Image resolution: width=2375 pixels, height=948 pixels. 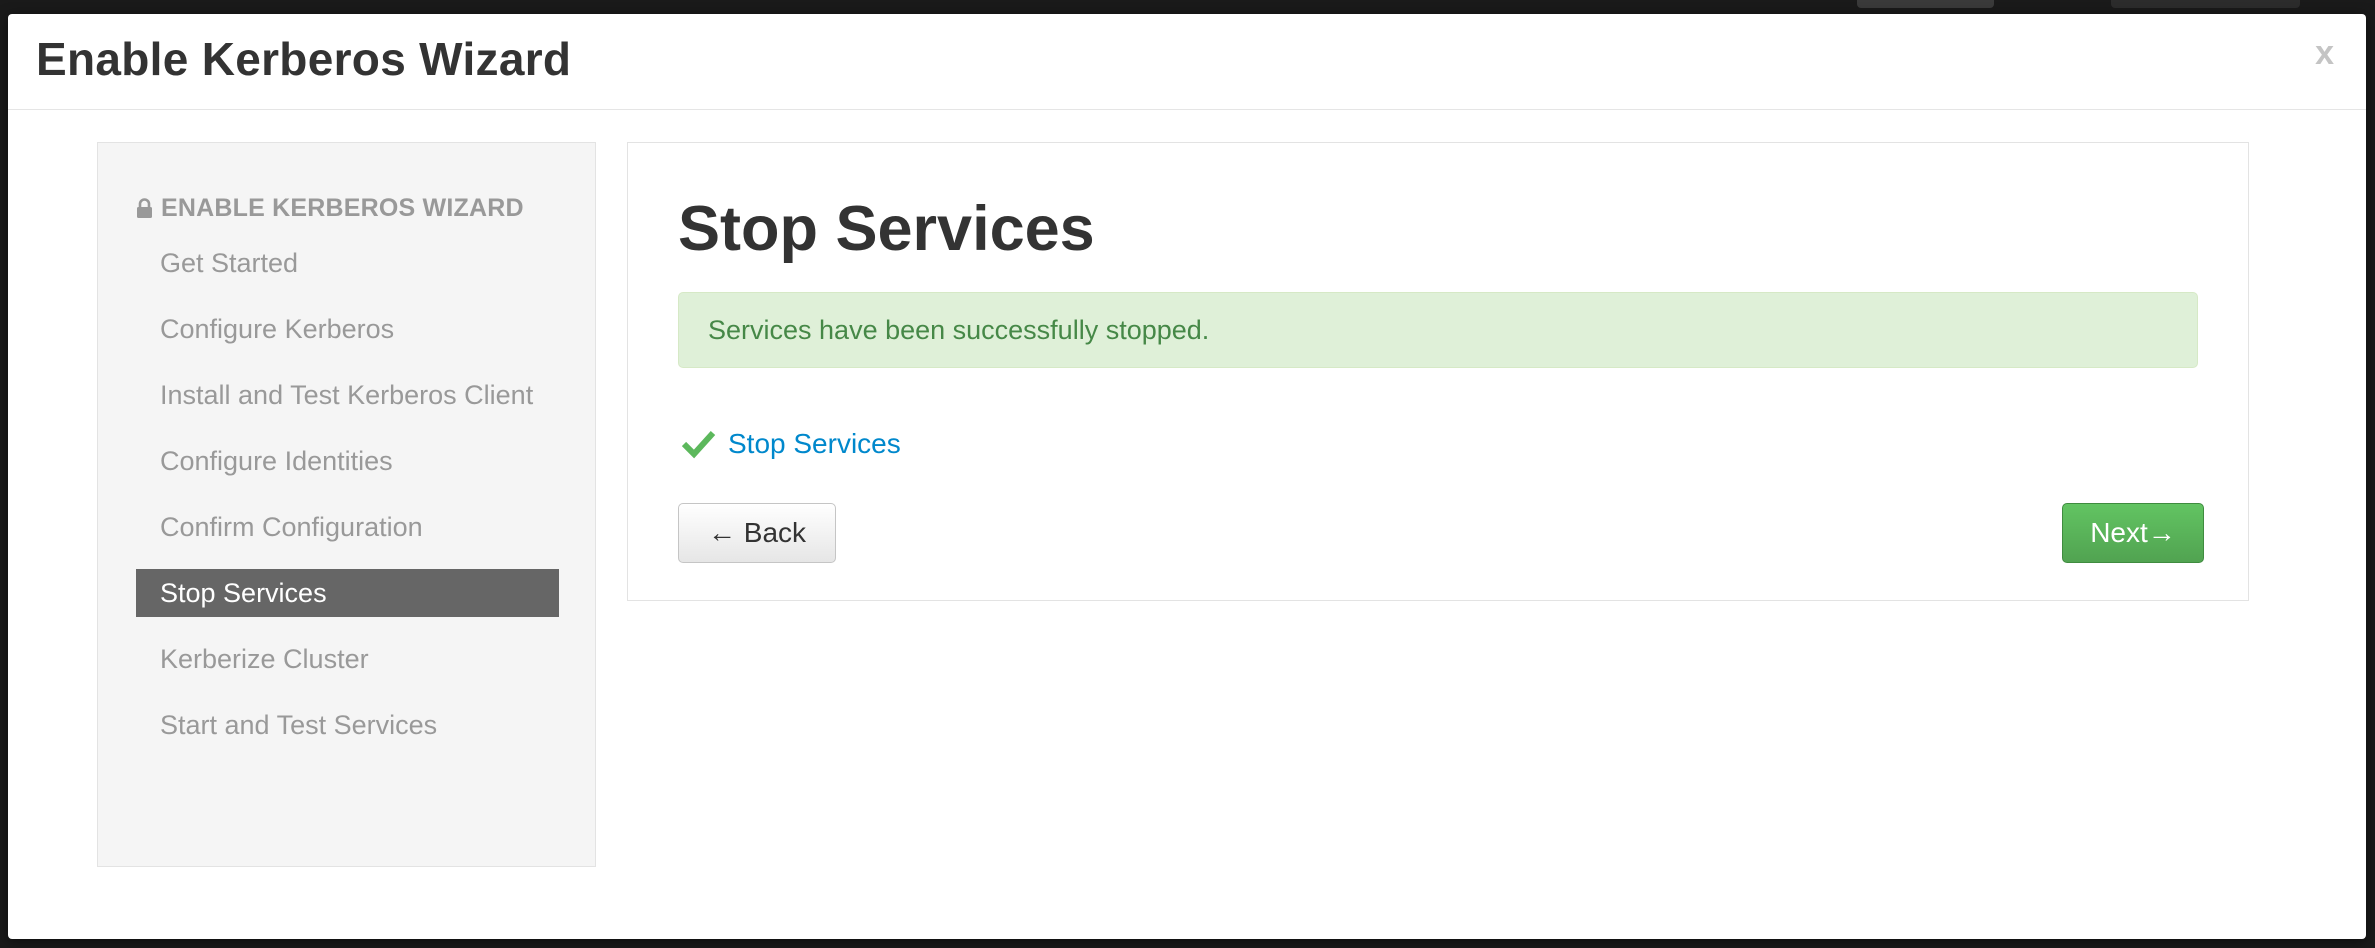 What do you see at coordinates (304, 59) in the screenshot?
I see `modal-title: Enable Kerberos Wizard` at bounding box center [304, 59].